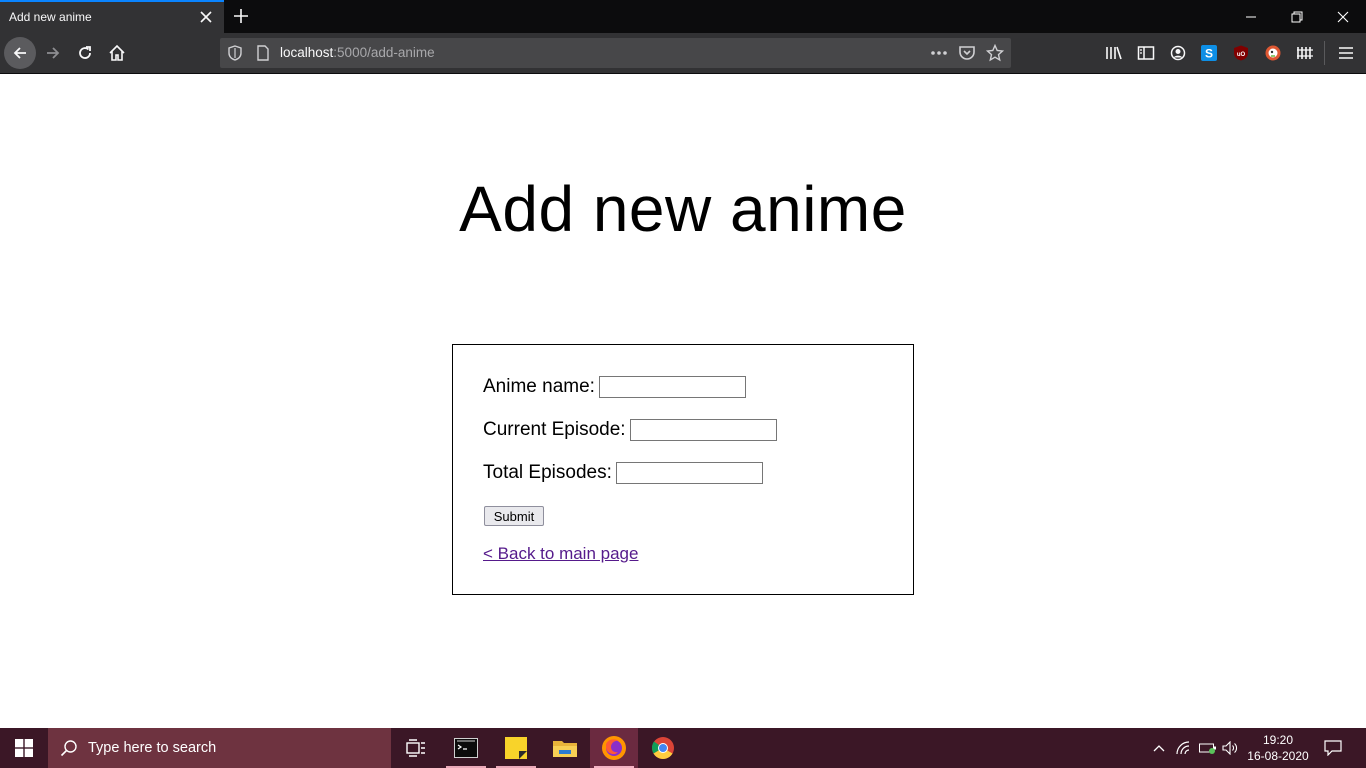 The image size is (1366, 768). Describe the element at coordinates (219, 748) in the screenshot. I see `taskbar-search-box: Type here to search` at that location.